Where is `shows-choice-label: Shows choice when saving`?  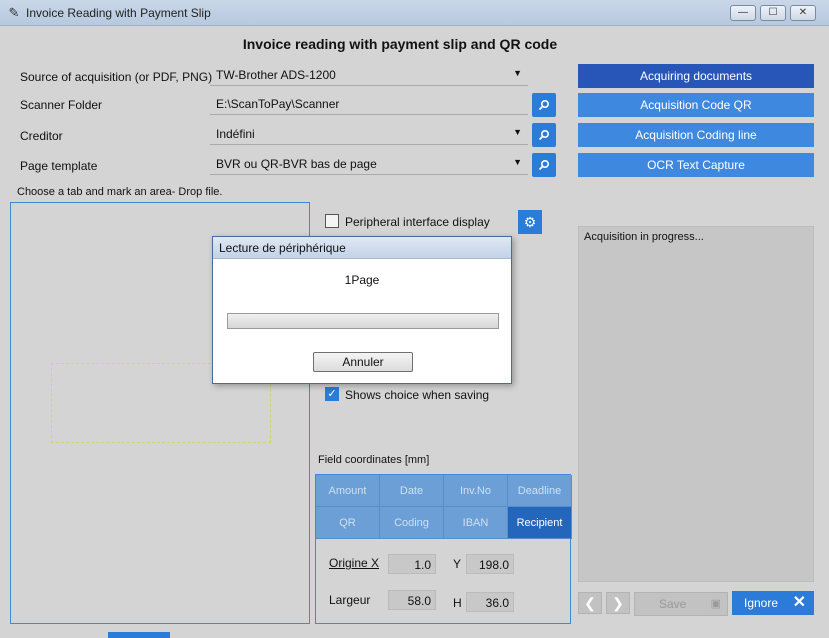
shows-choice-label: Shows choice when saving is located at coordinates (417, 395).